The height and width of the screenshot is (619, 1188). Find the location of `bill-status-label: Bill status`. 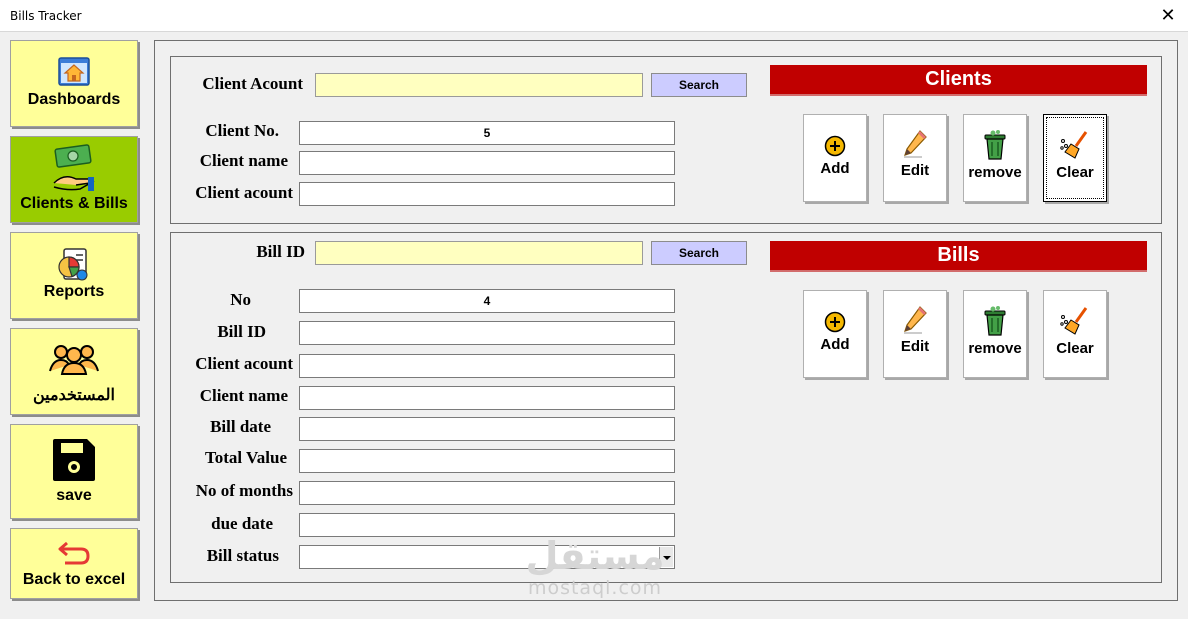

bill-status-label: Bill status is located at coordinates (242, 555).